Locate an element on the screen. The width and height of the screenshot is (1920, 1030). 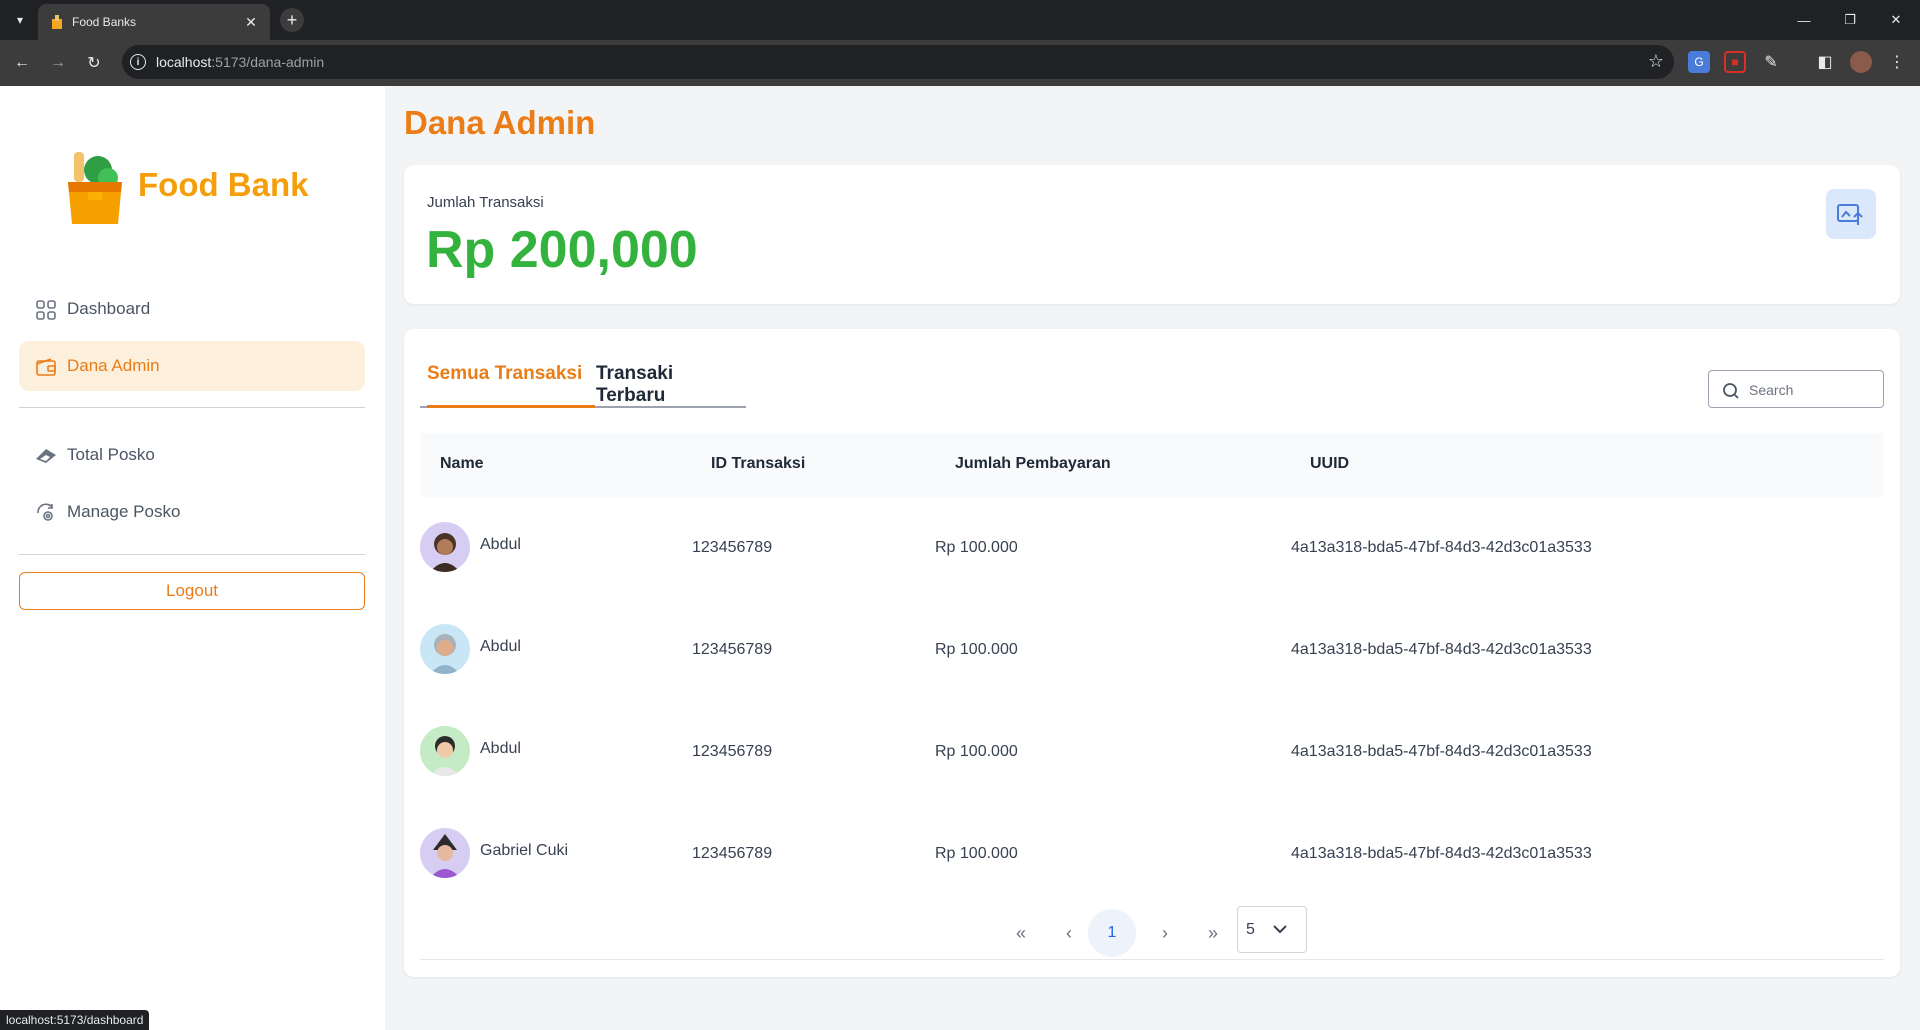
profile-avatar-icon is located at coordinates (1861, 62).